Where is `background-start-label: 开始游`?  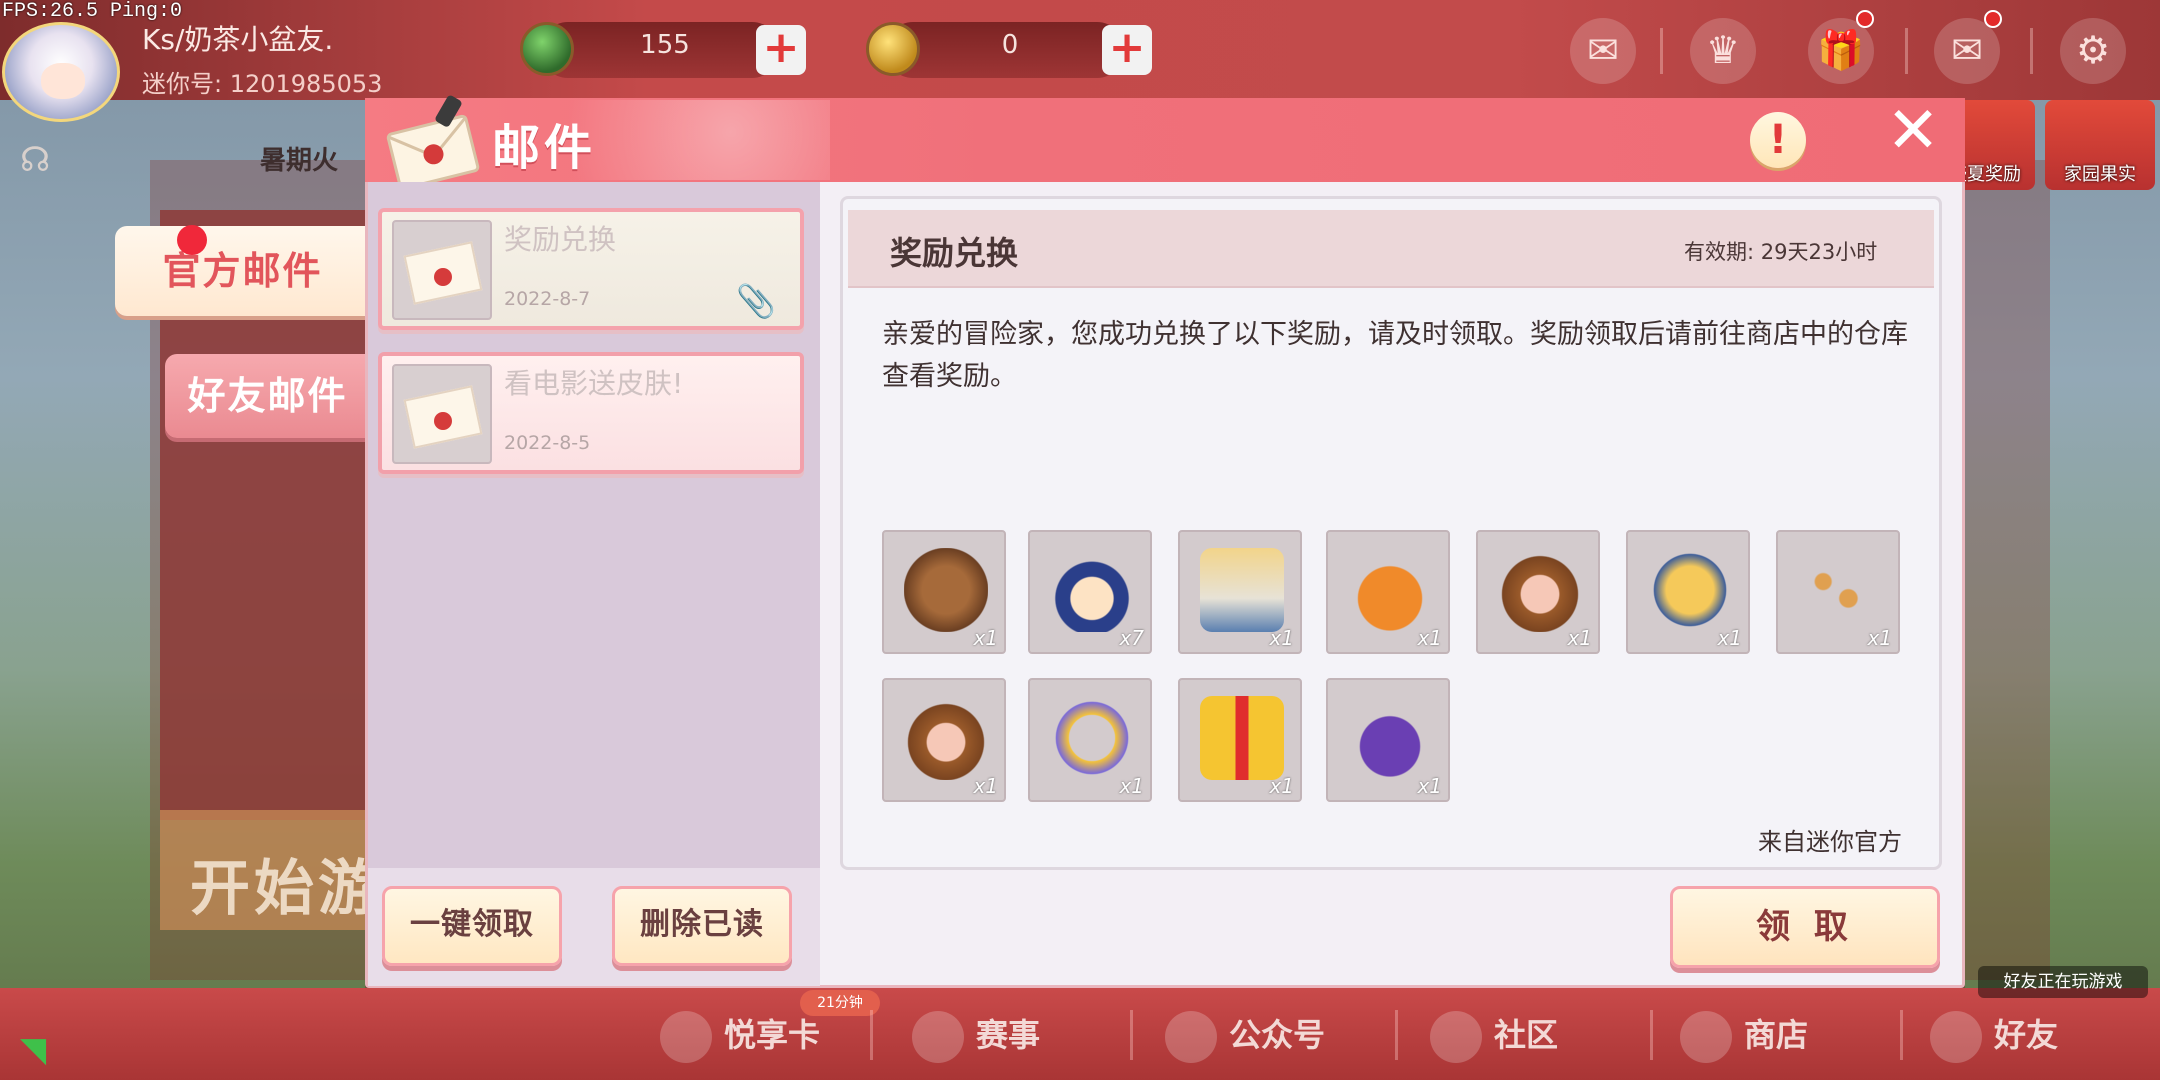
background-start-label: 开始游 is located at coordinates (286, 889).